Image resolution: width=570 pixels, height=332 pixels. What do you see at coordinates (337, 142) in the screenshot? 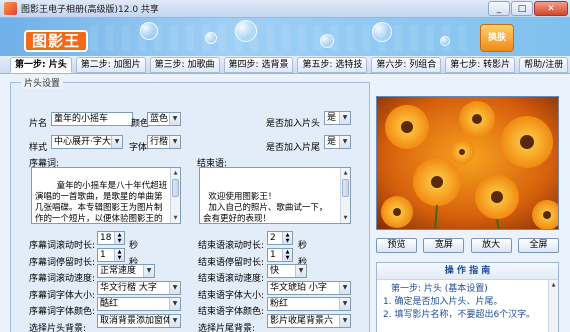
I see `add-tail-select: 是 ▼` at bounding box center [337, 142].